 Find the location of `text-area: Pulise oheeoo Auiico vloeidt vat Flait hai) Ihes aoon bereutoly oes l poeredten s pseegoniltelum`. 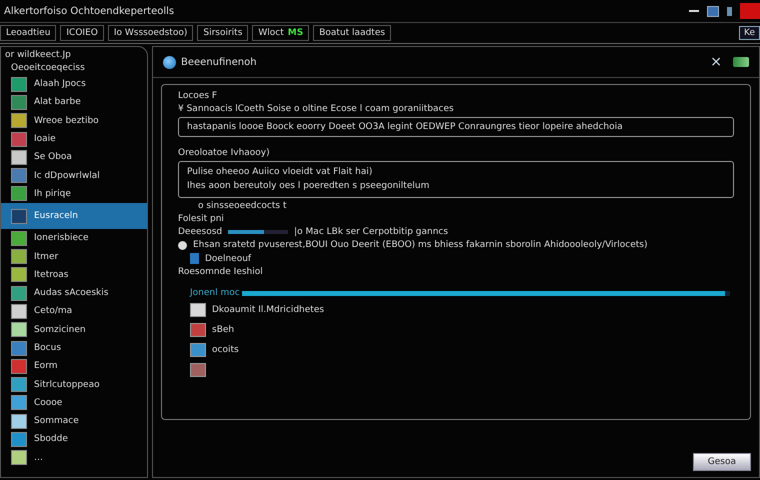

text-area: Pulise oheeoo Auiico vloeidt vat Flait hai) Ihes aoon bereutoly oes l poeredten s pseegoniltelum is located at coordinates (456, 179).